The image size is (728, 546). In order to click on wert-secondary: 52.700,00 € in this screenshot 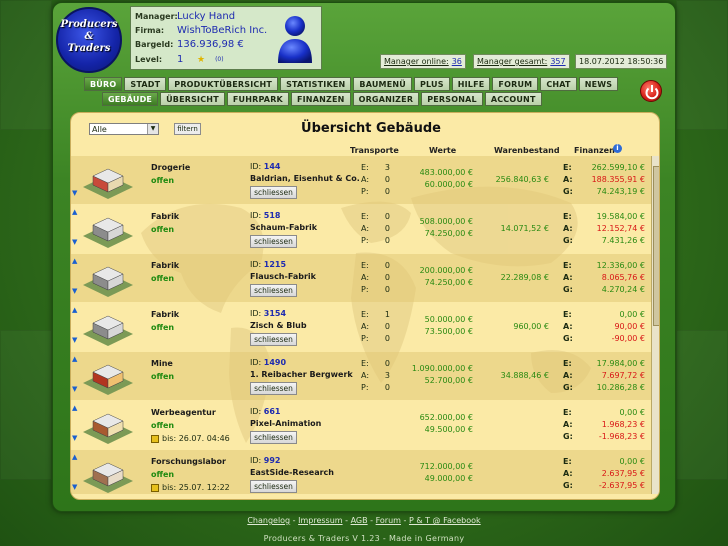, I will do `click(448, 380)`.